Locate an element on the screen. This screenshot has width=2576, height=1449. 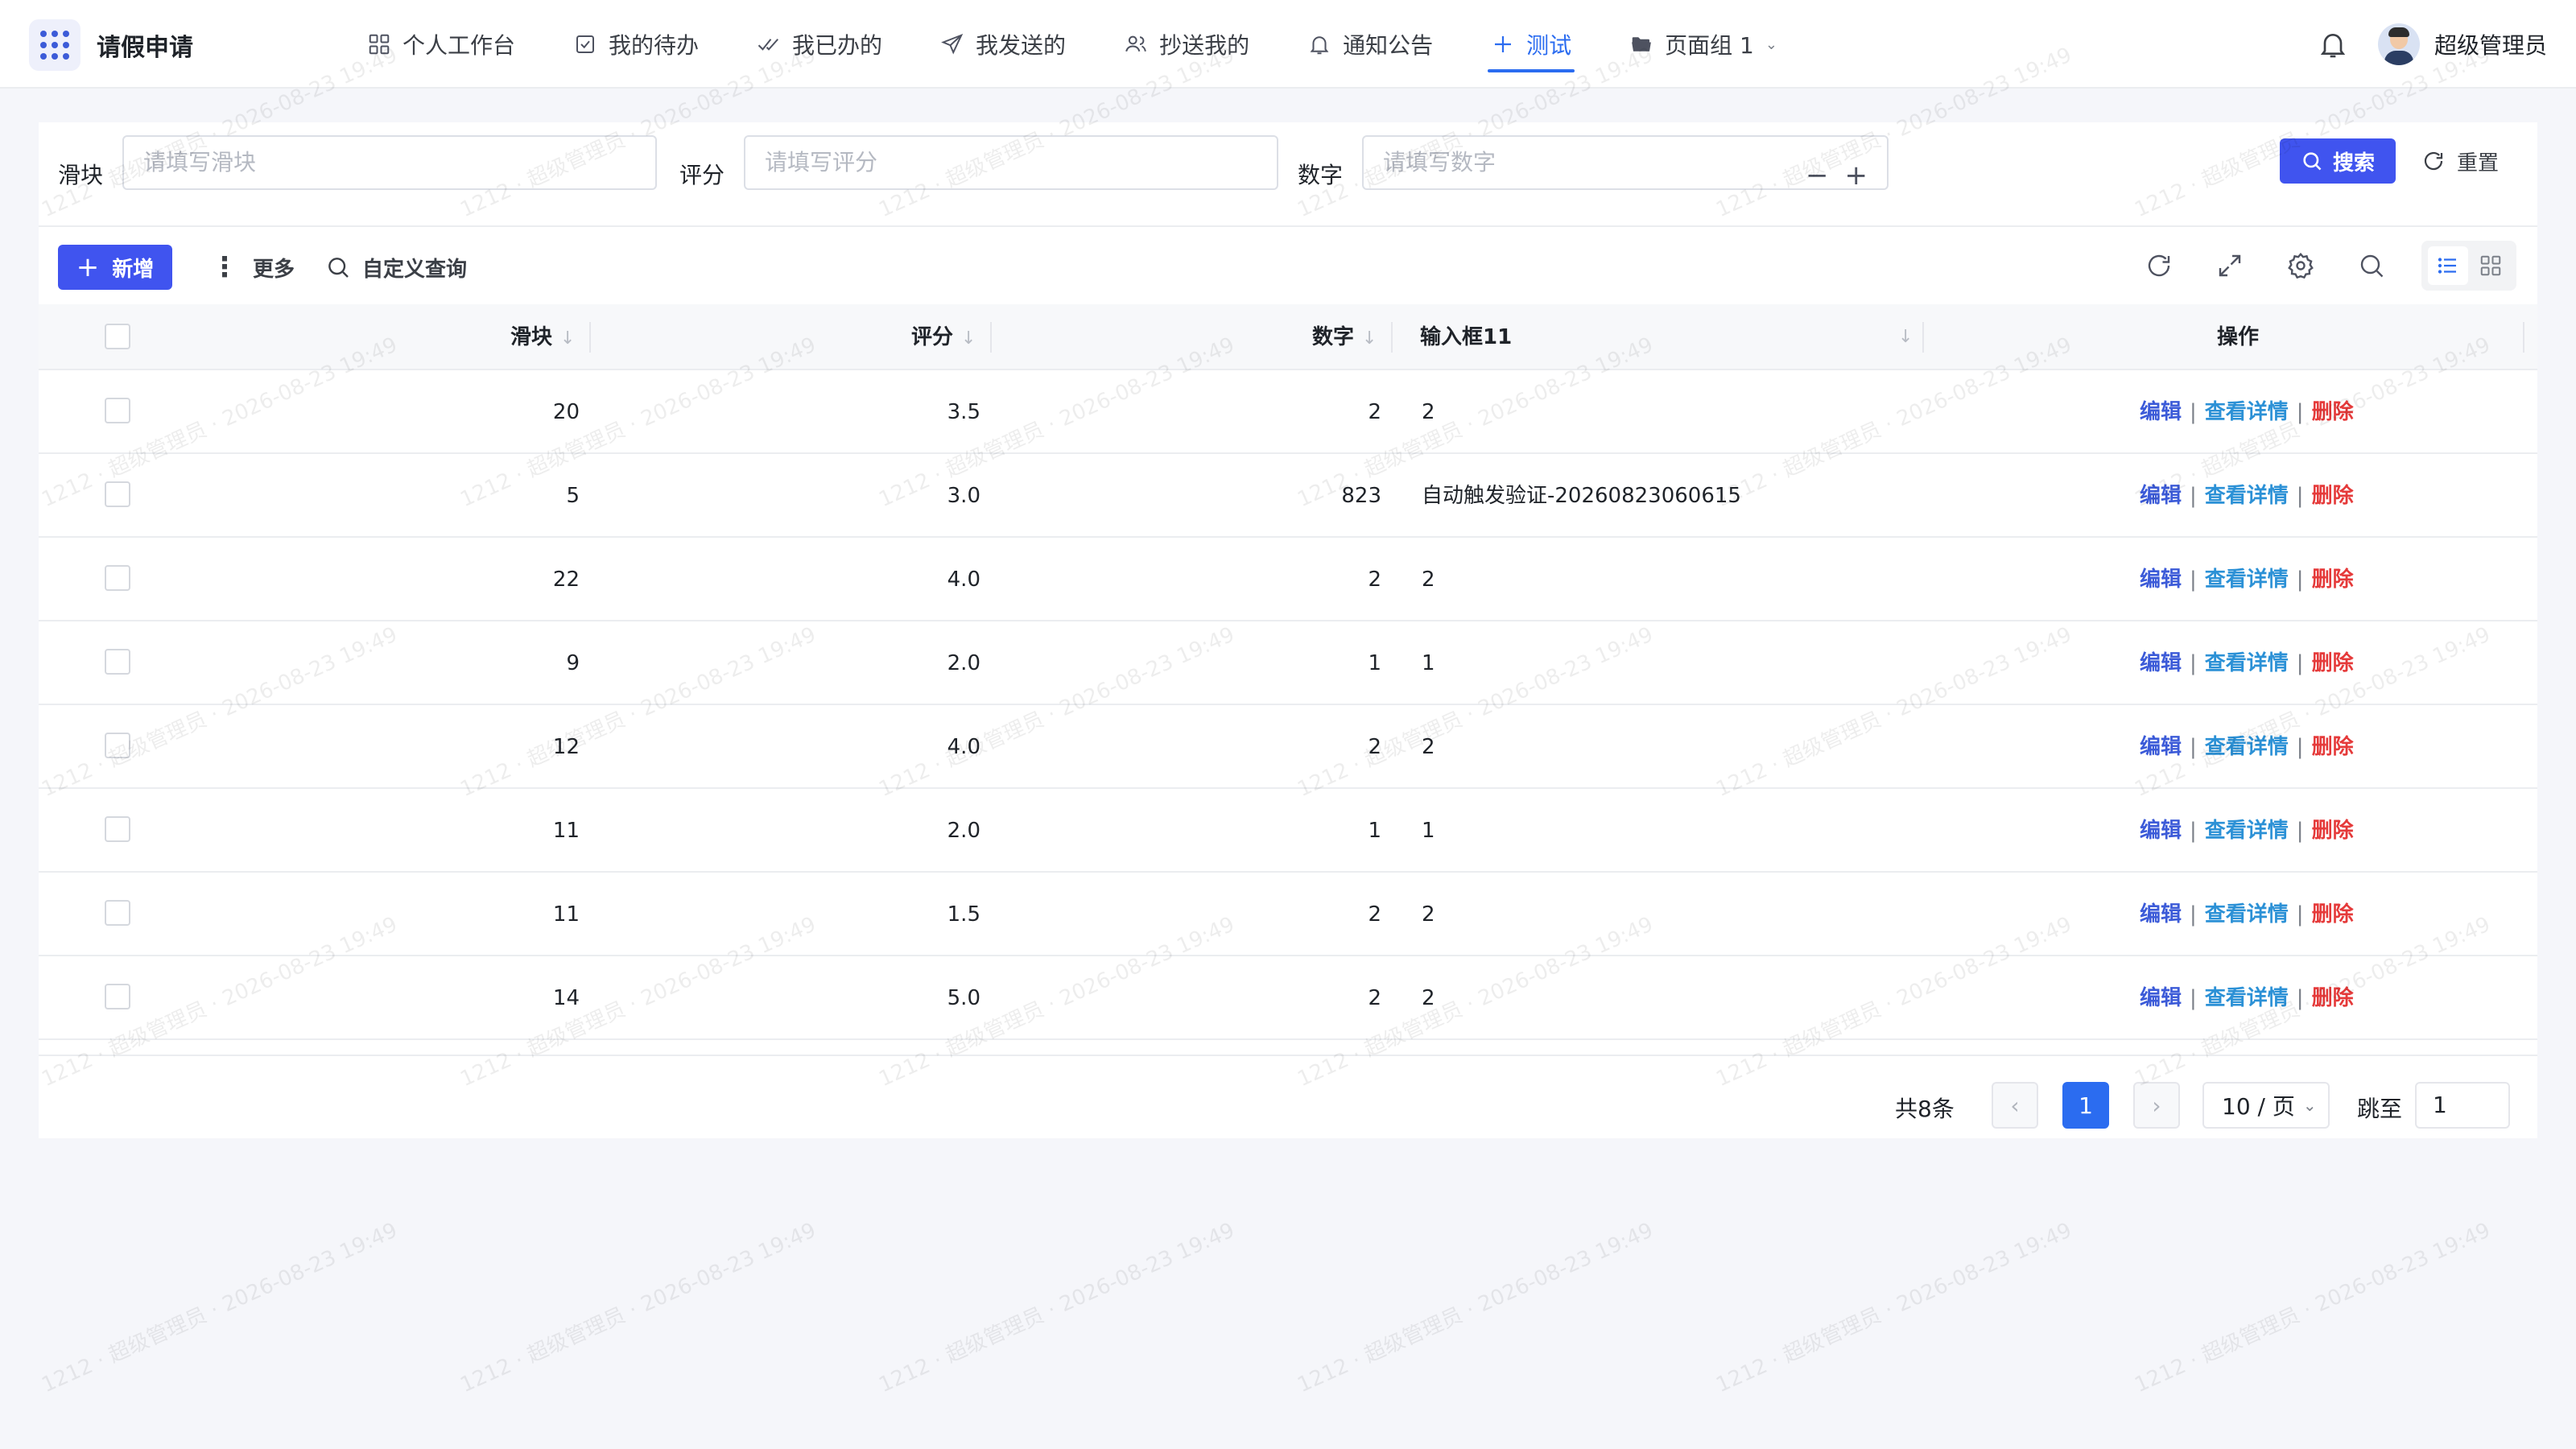
search-icon is located at coordinates (2371, 265).